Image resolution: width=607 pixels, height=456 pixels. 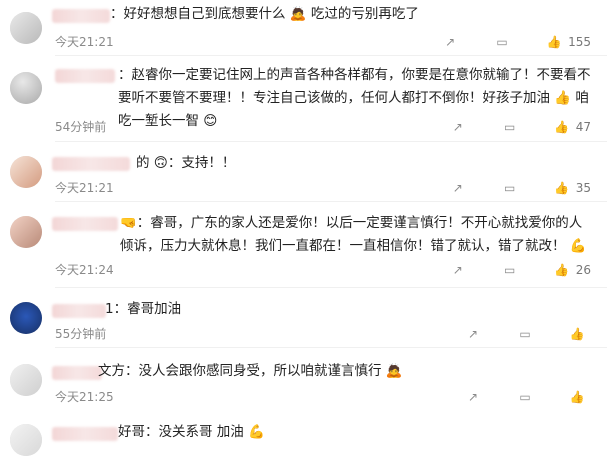 I want to click on comment-item: 的 🙃：支持！！ 今天21:21 ↗ ▭ 👍 35, so click(x=303, y=172).